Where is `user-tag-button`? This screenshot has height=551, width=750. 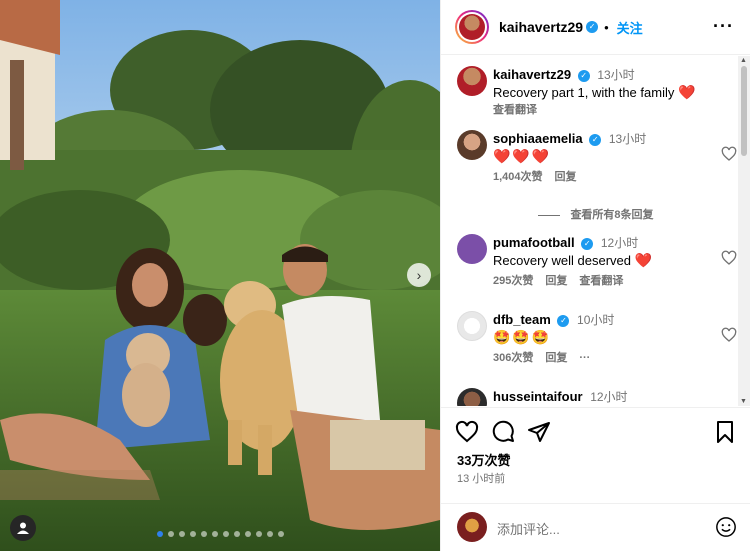
user-tag-button is located at coordinates (23, 528).